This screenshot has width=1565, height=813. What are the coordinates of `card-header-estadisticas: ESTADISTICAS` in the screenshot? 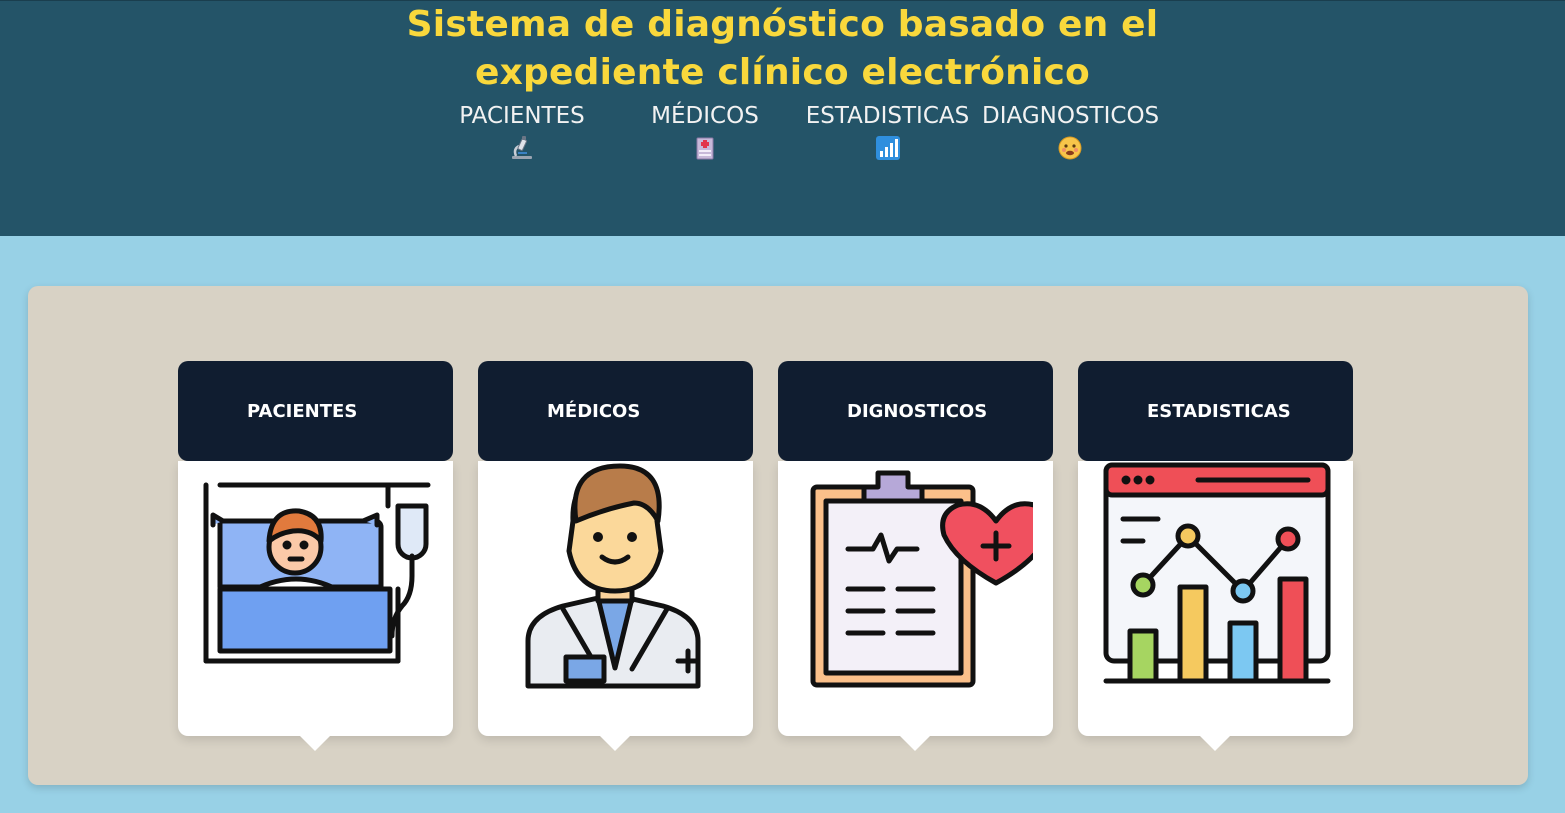 It's located at (1215, 411).